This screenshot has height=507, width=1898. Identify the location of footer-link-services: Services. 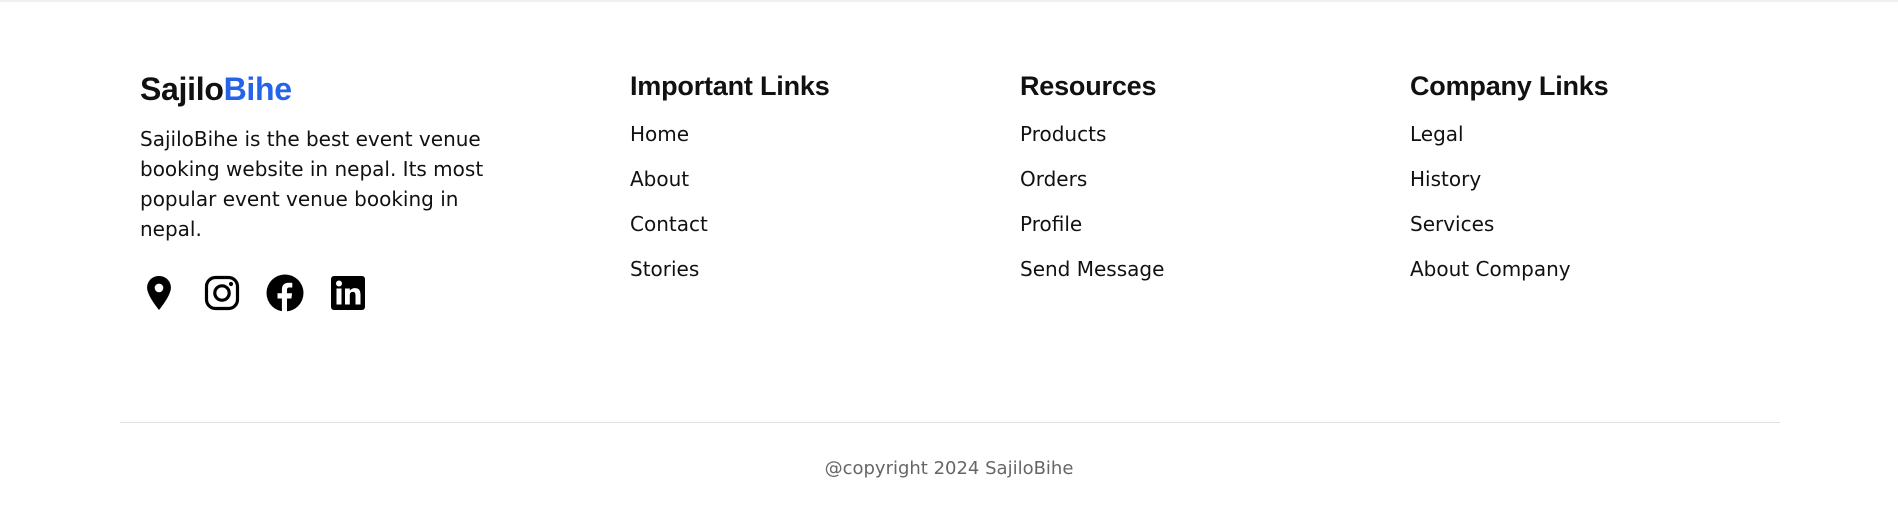
(1509, 224).